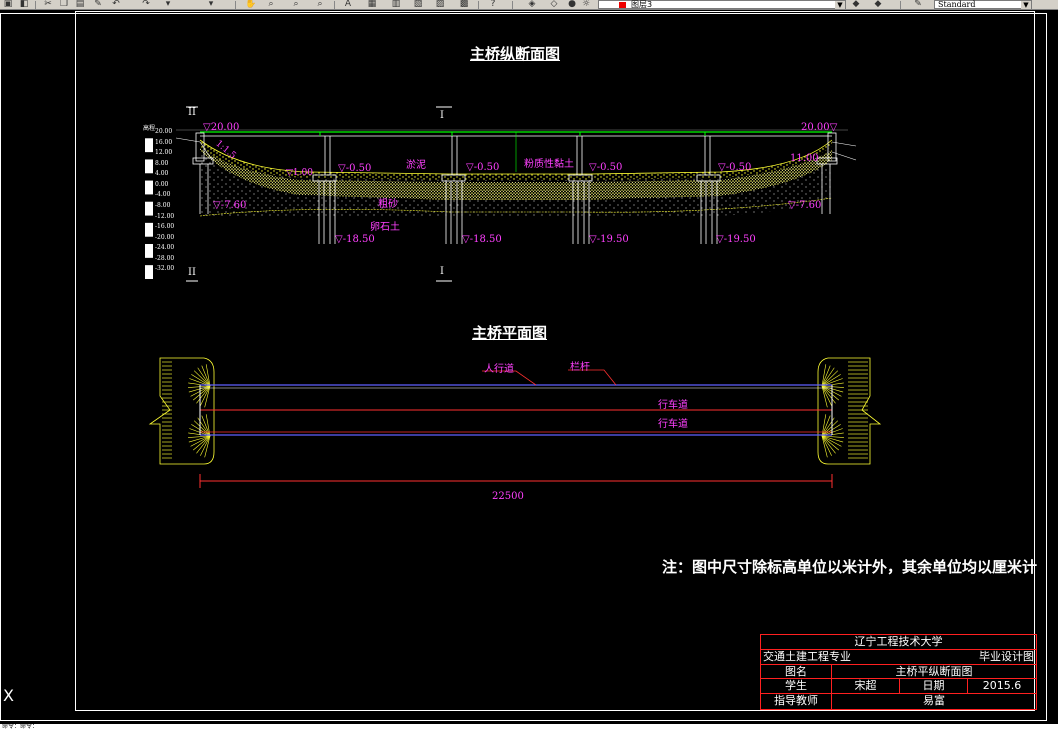 Image resolution: width=1058 pixels, height=729 pixels. What do you see at coordinates (673, 424) in the screenshot?
I see `plan-lane2-label: 行车道` at bounding box center [673, 424].